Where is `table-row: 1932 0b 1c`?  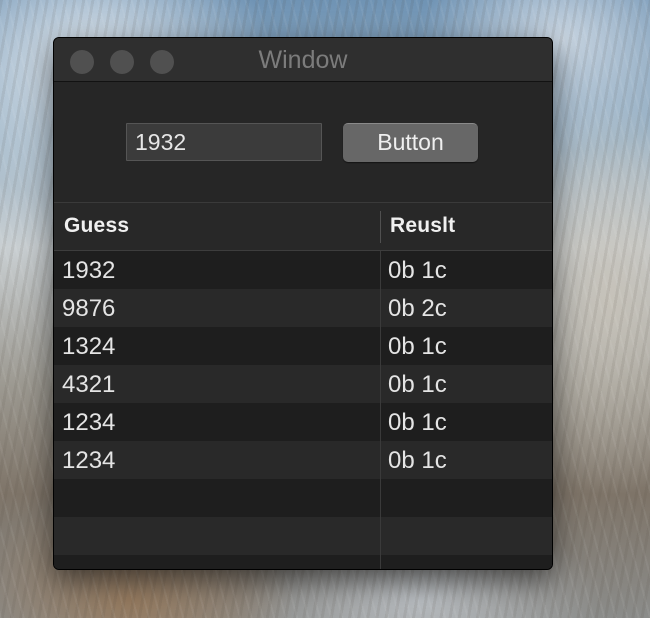 table-row: 1932 0b 1c is located at coordinates (303, 270).